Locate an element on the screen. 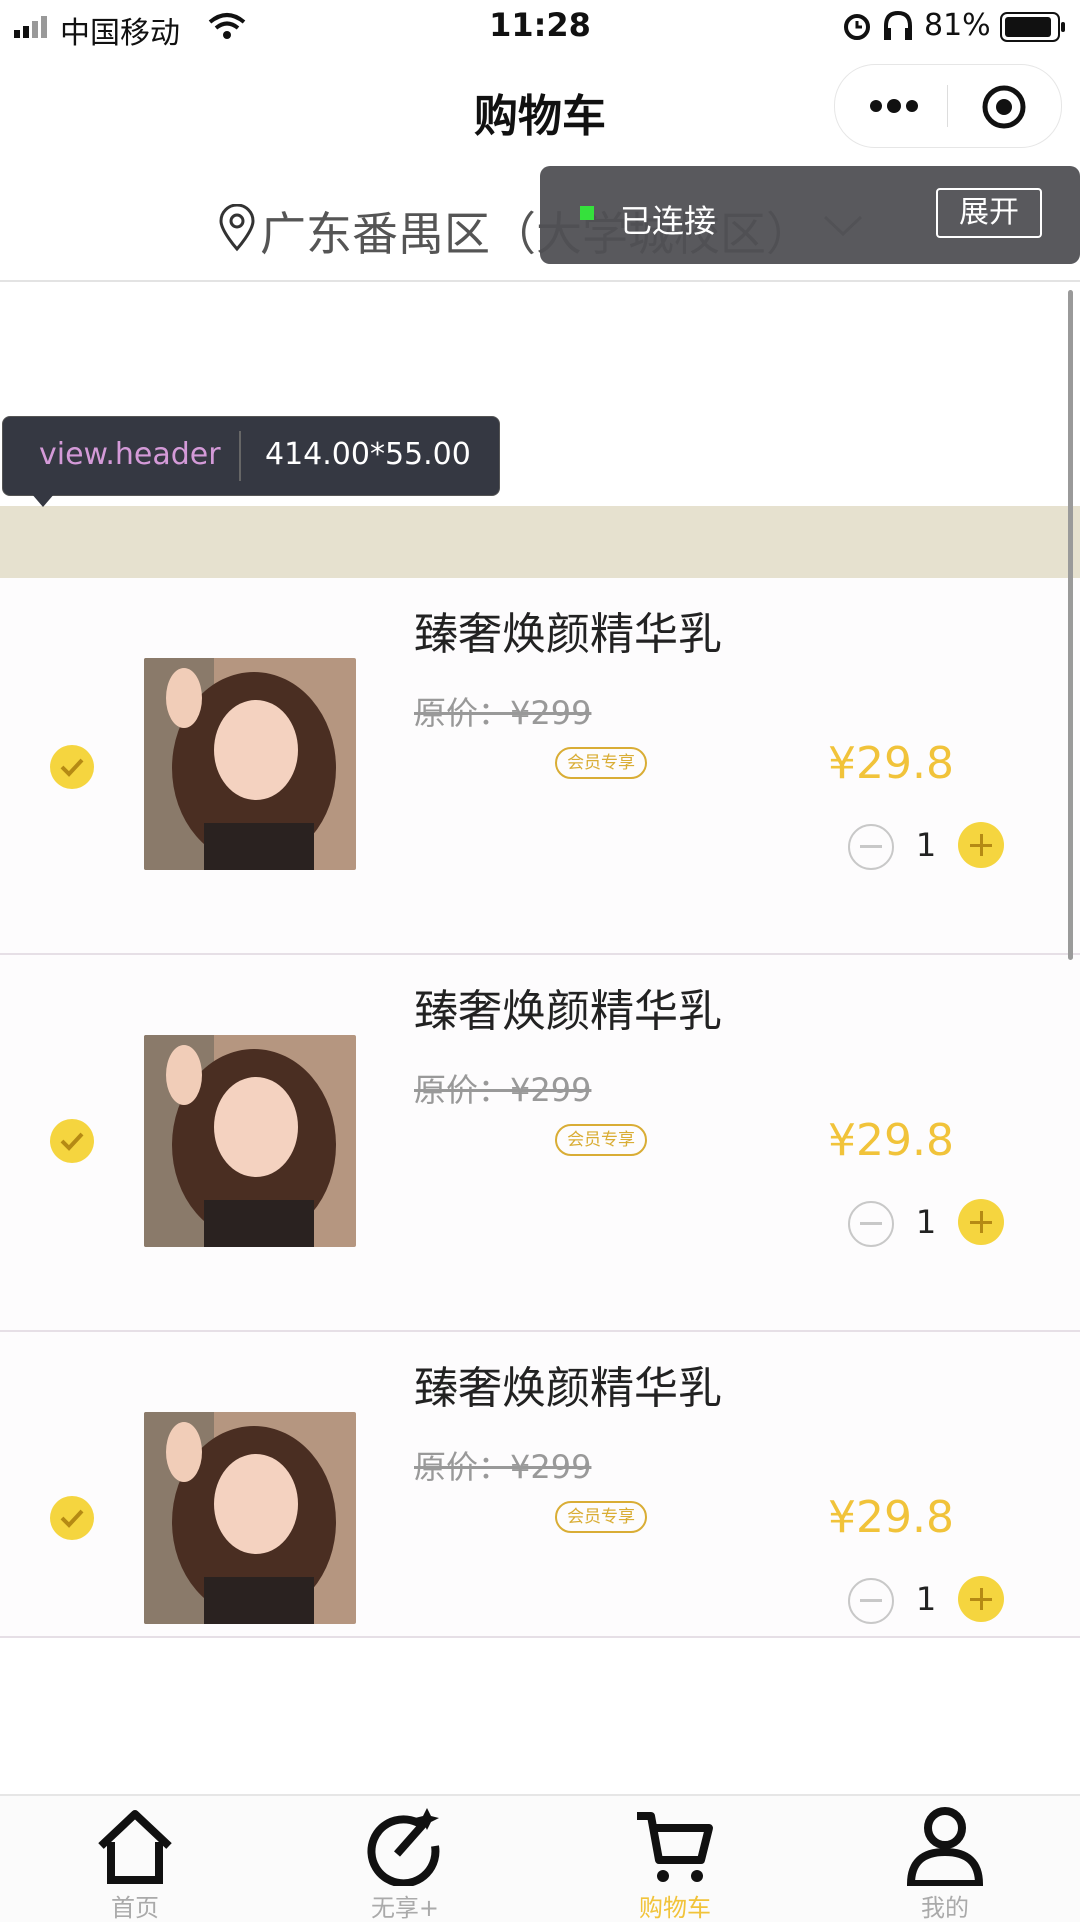 The width and height of the screenshot is (1080, 1923). tab-bar: 首页 无享+ 购物车 我的 is located at coordinates (540, 1858).